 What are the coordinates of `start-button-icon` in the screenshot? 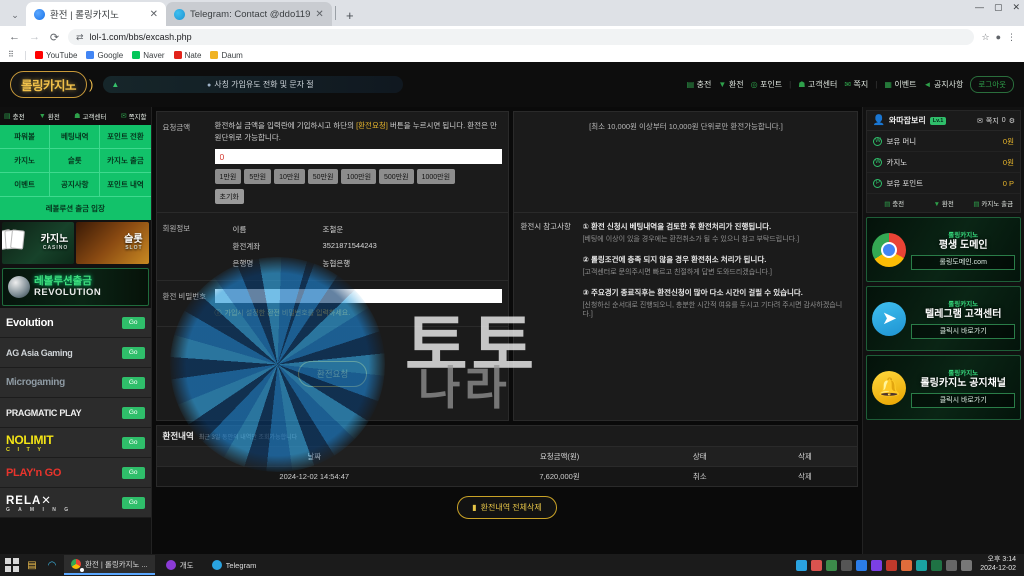 It's located at (12, 565).